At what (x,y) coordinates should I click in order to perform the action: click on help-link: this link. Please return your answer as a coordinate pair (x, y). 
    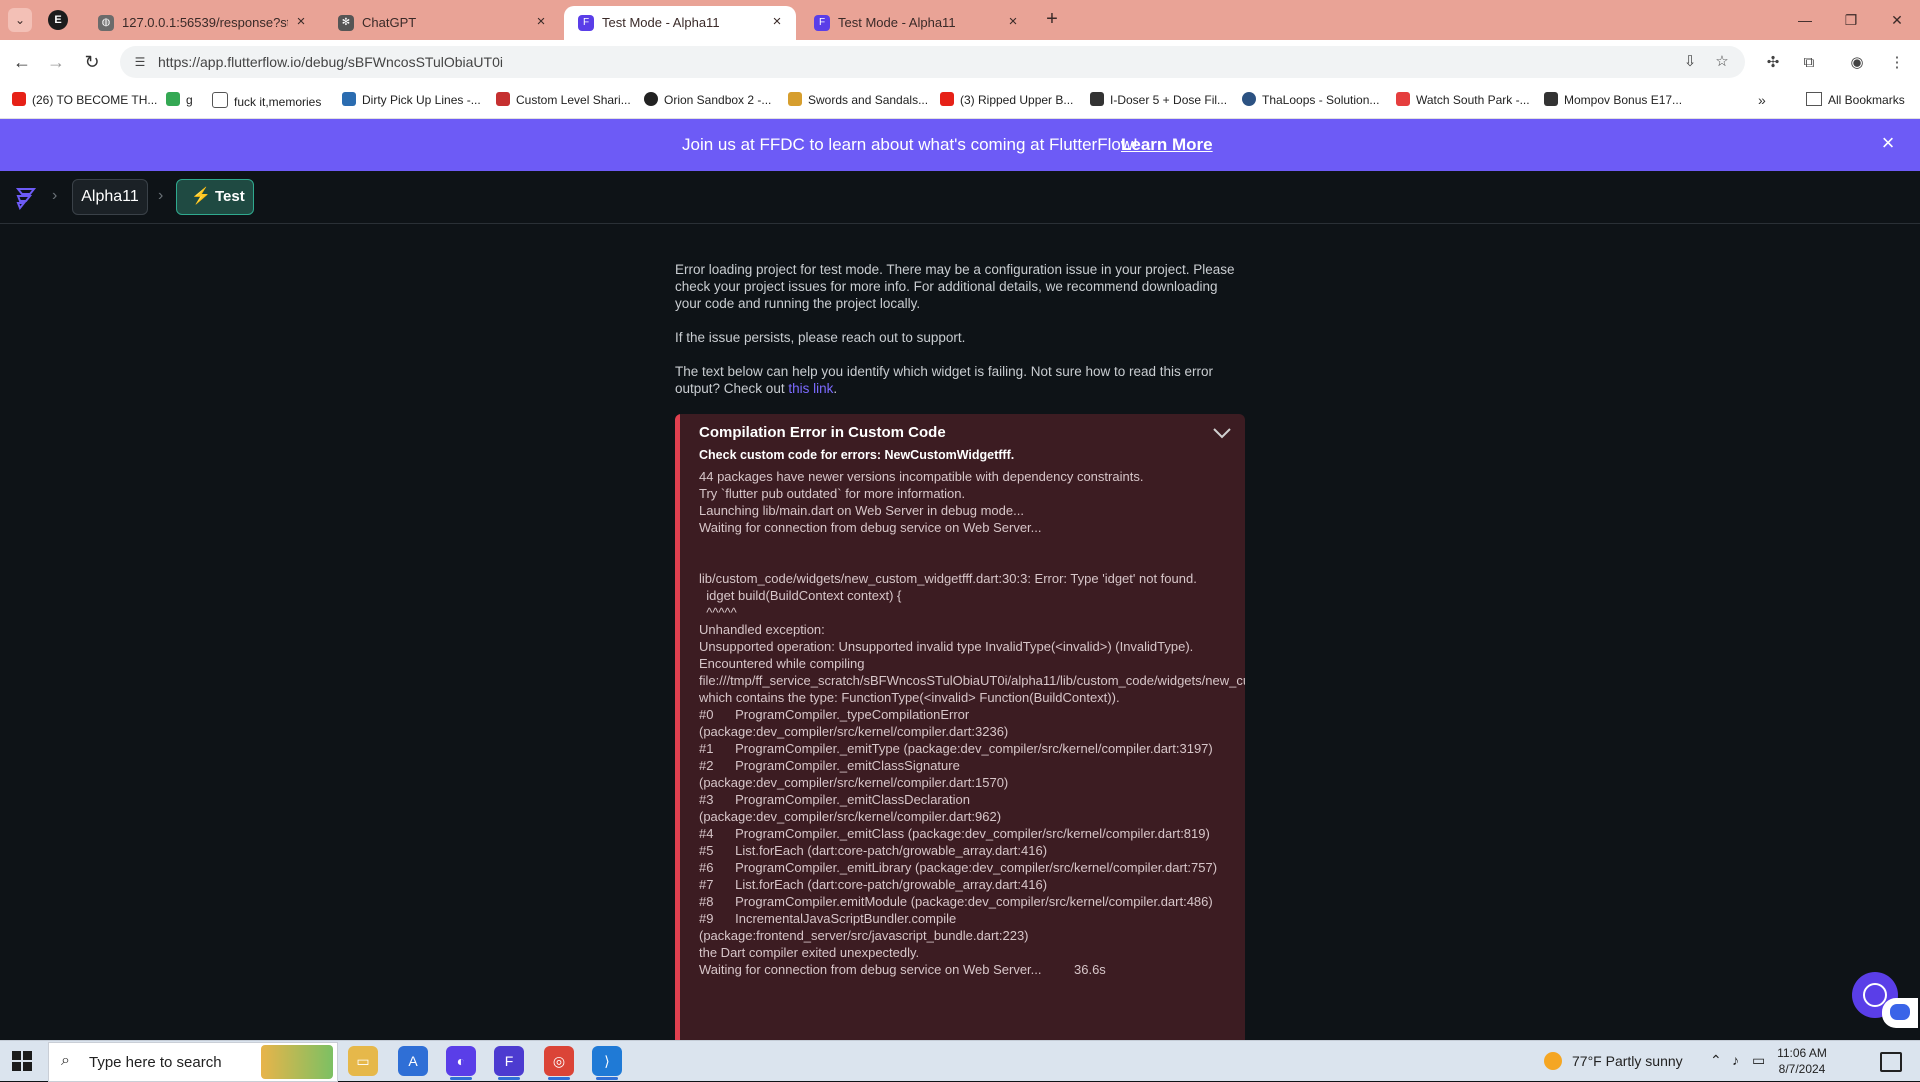
    Looking at the image, I should click on (810, 388).